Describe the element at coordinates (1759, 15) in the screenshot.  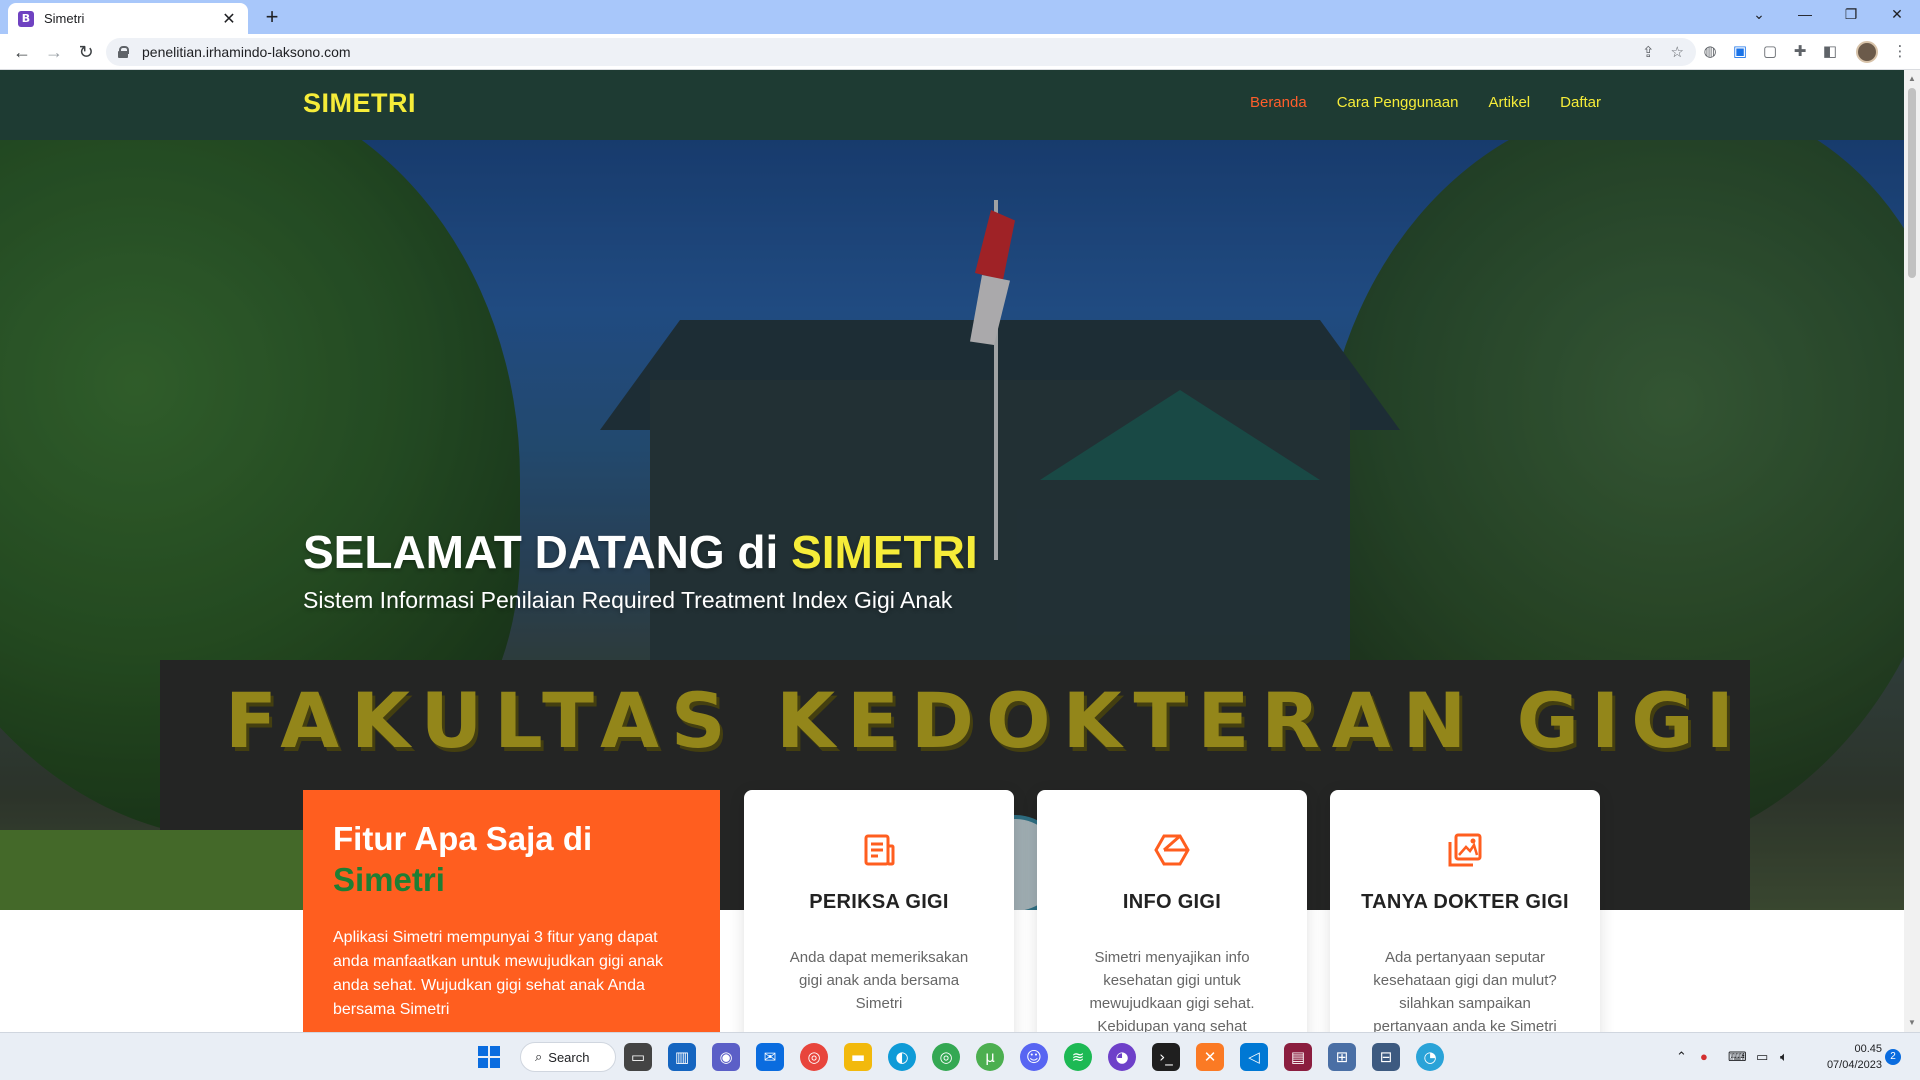
I see `tab-search-chevron-icon: ⌄` at that location.